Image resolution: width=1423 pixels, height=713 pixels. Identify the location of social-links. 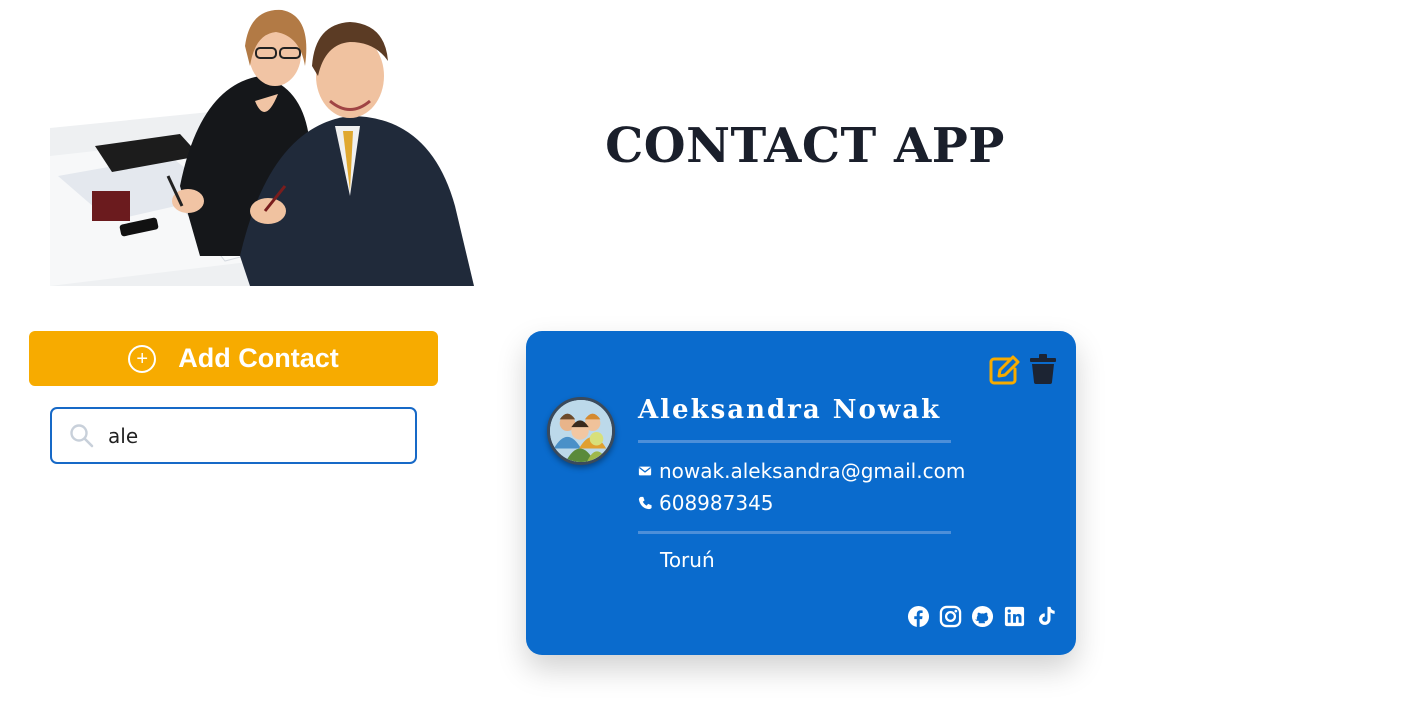
(982, 616).